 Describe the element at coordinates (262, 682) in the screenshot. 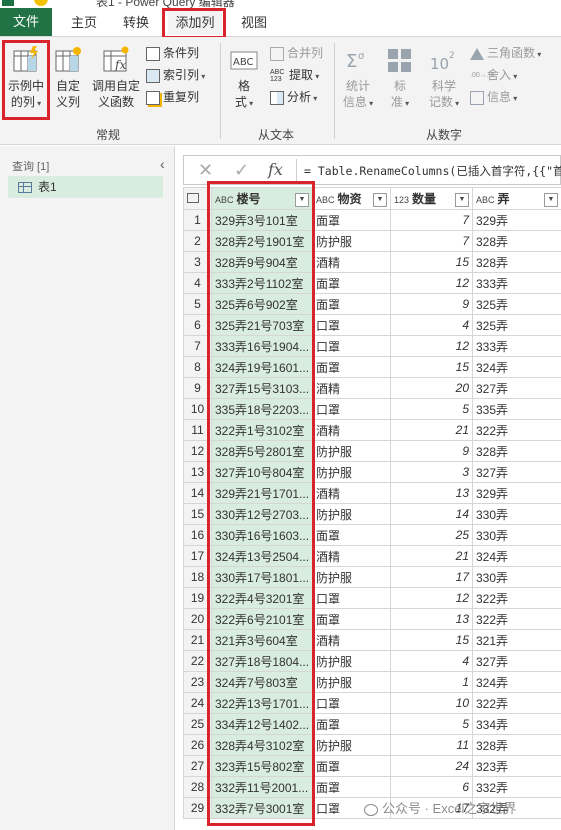

I see `cell-building: 324弄7号803室` at that location.